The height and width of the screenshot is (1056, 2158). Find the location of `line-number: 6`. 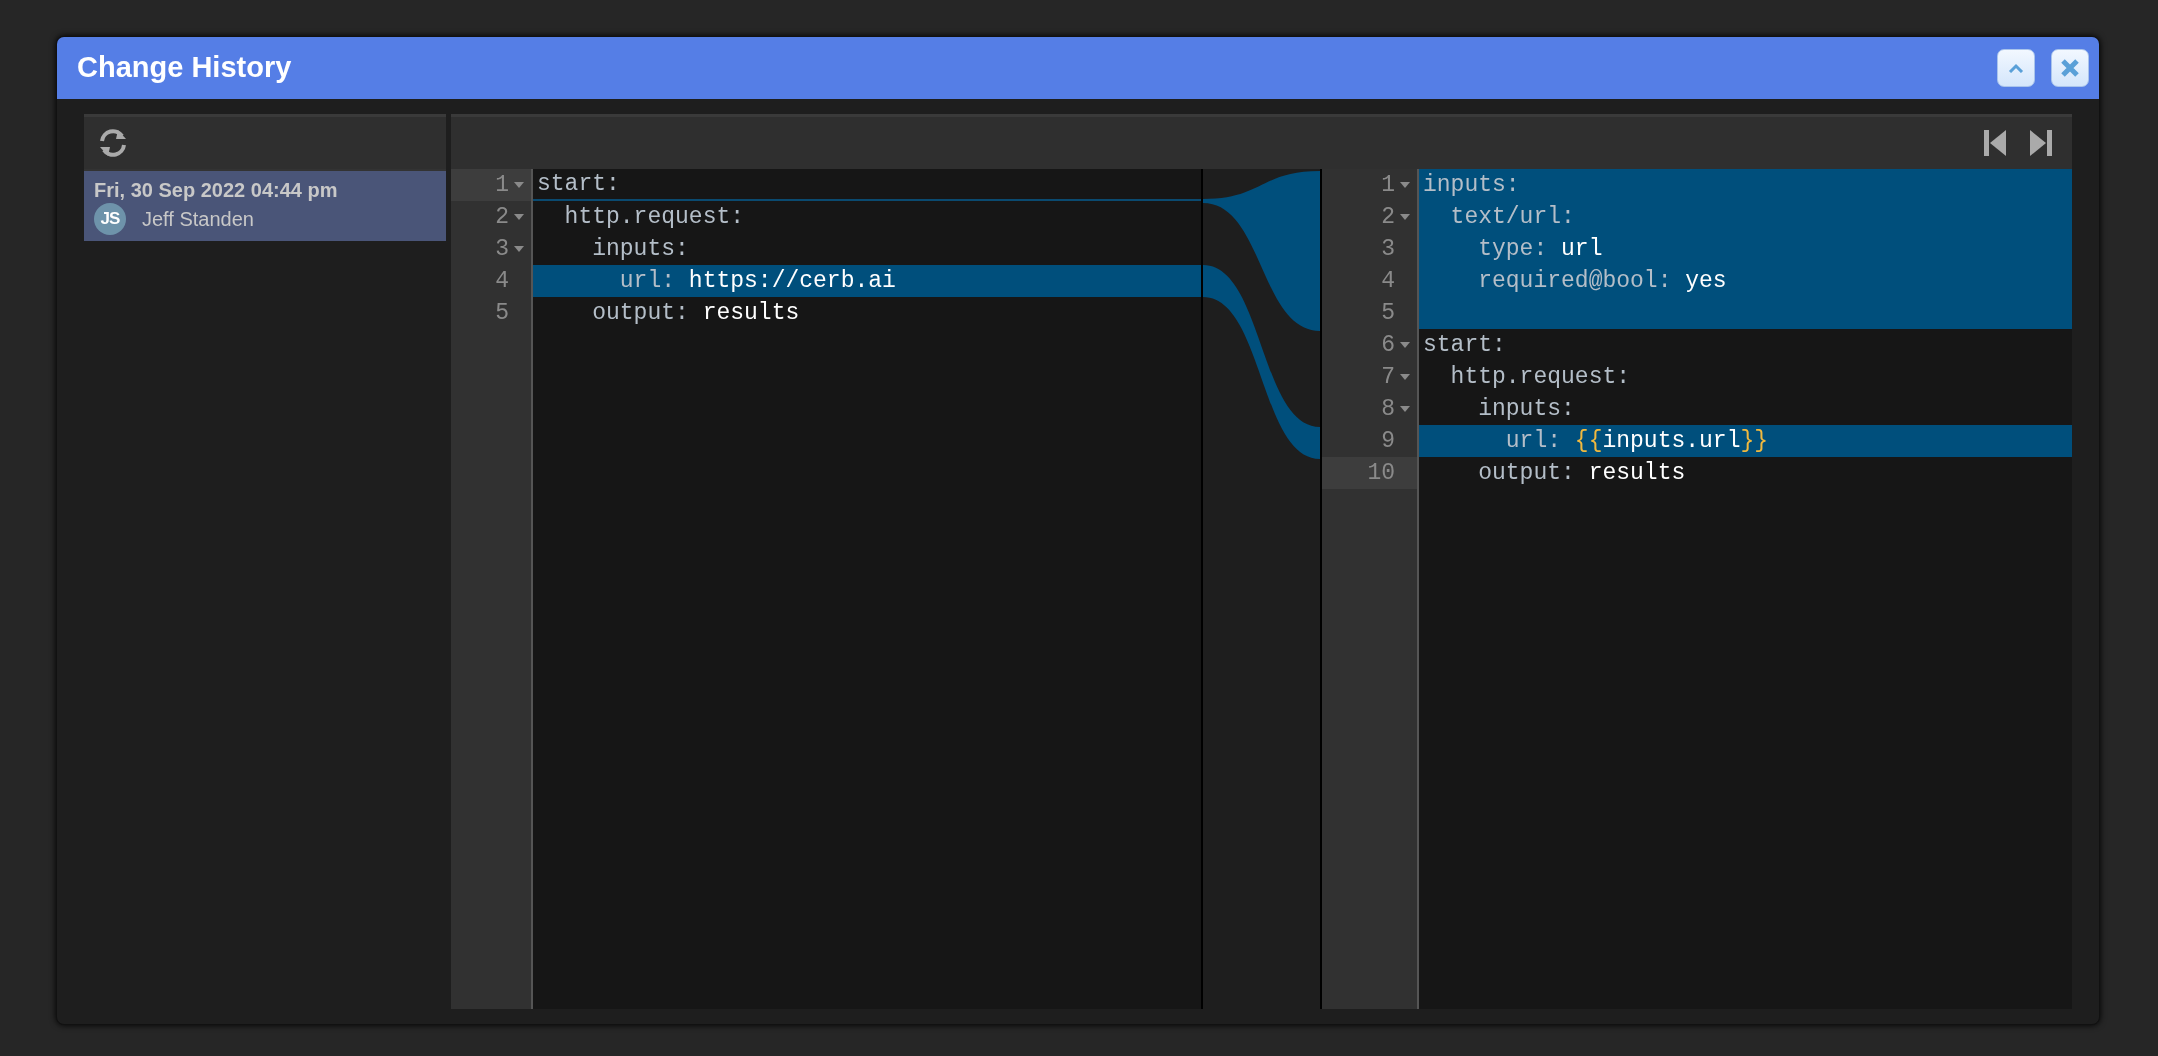

line-number: 6 is located at coordinates (1369, 345).